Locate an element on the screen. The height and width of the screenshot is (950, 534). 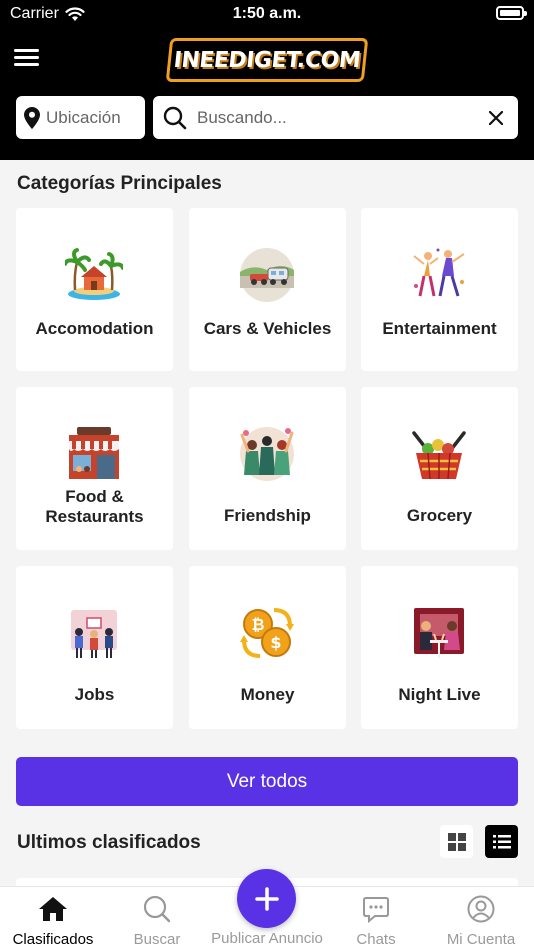
car-trailer-icon is located at coordinates (267, 275).